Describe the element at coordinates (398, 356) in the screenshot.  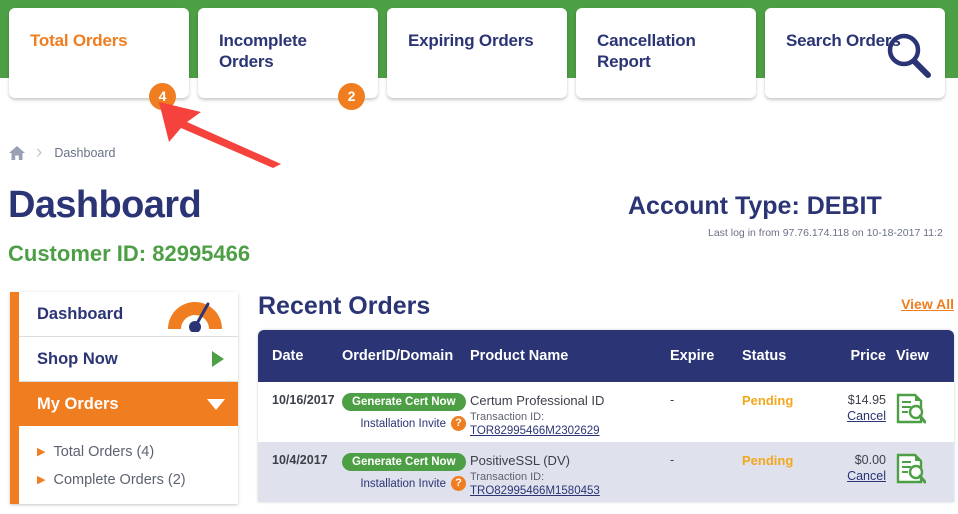
I see `column-header-orderid: OrderID/Domain` at that location.